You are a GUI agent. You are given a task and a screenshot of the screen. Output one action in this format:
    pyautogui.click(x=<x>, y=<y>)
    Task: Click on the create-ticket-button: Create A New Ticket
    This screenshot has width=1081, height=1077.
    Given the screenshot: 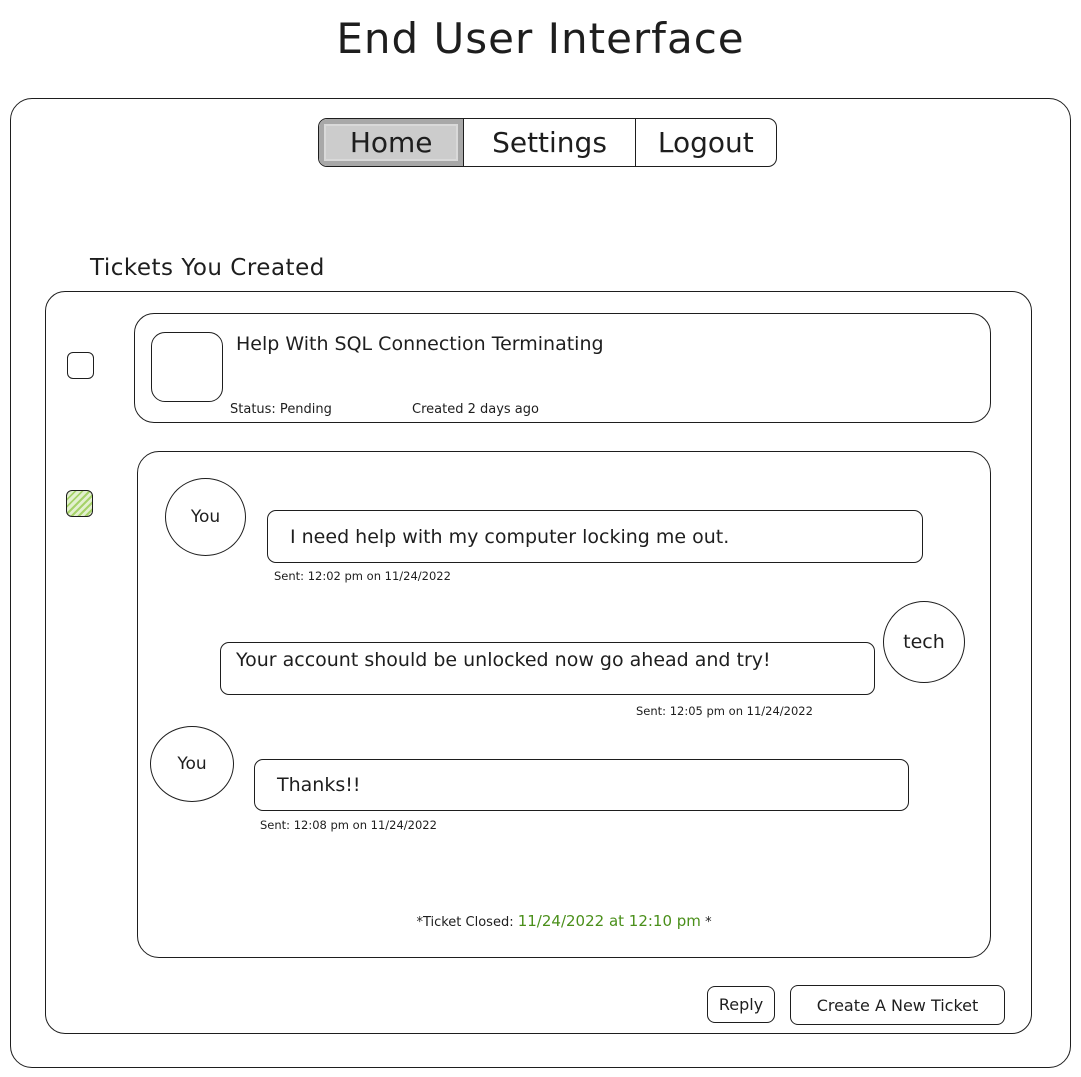 What is the action you would take?
    pyautogui.click(x=897, y=1005)
    